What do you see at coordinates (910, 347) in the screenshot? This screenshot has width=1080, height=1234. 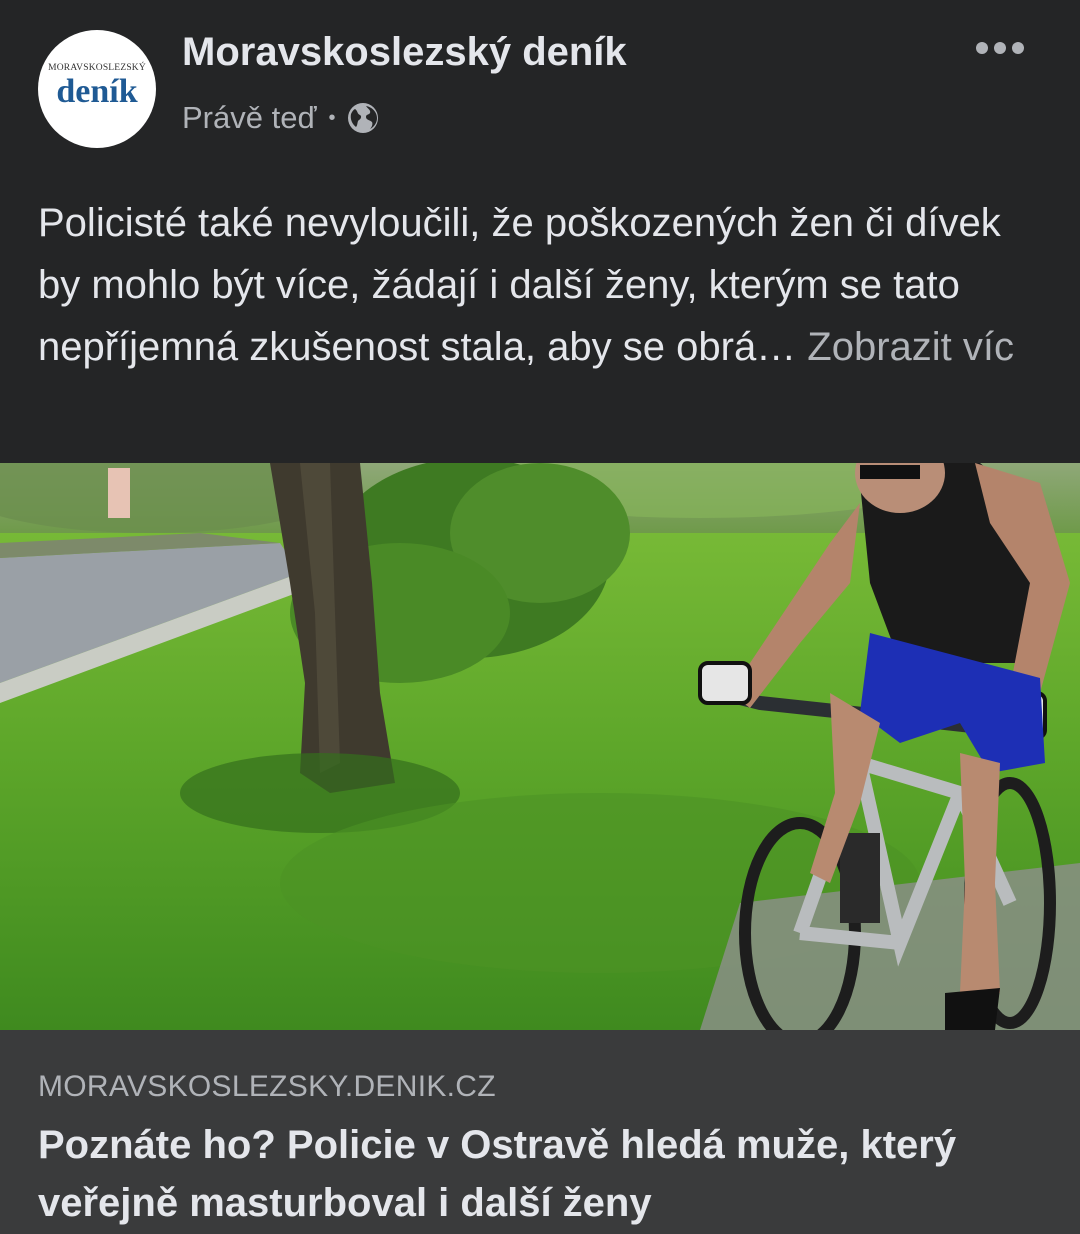 I see `see-more-link: Zobrazit víc` at bounding box center [910, 347].